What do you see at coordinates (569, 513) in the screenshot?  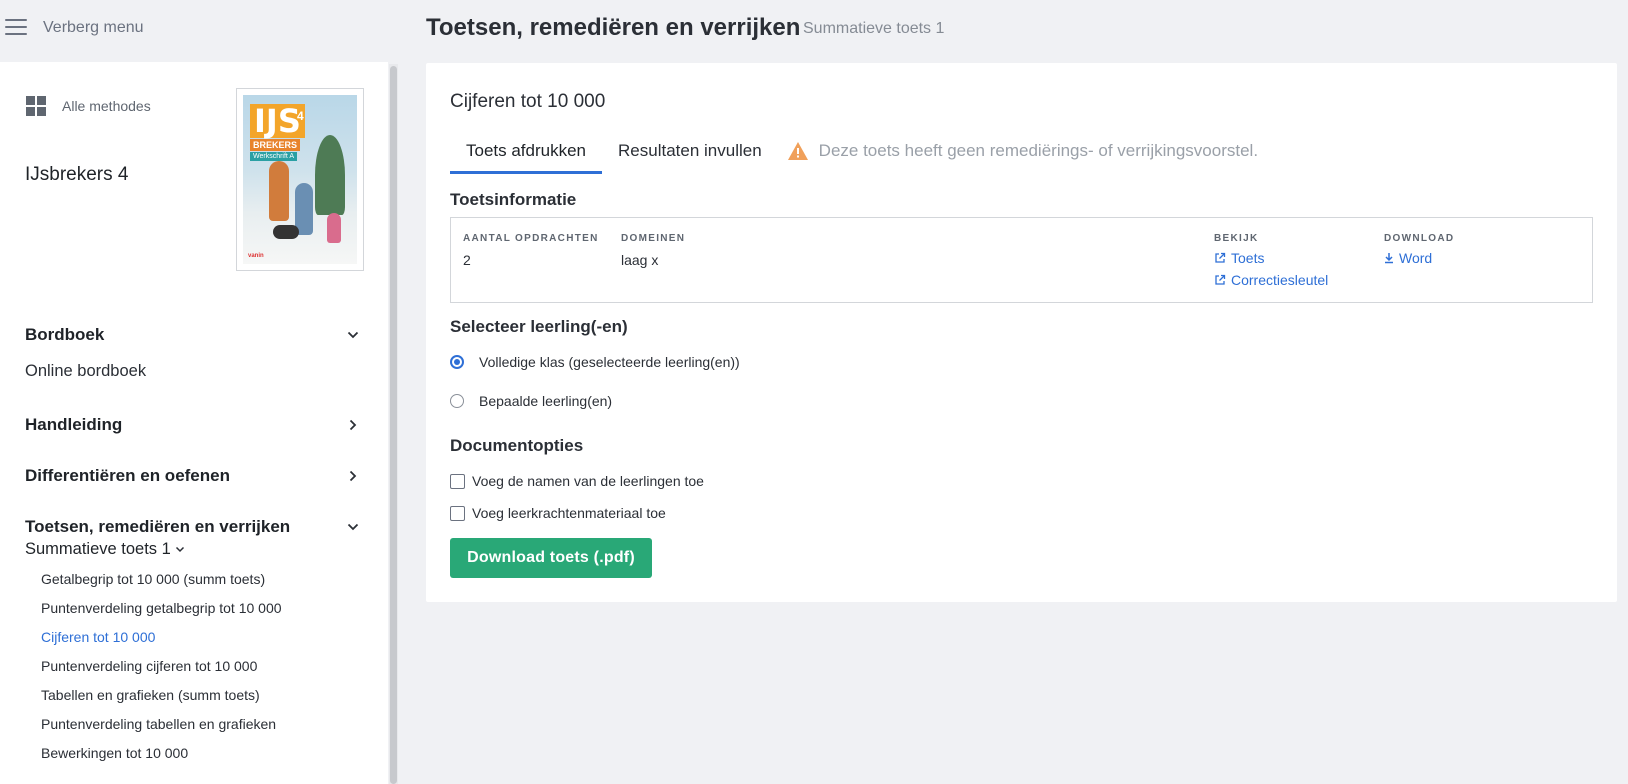 I see `checkbox-label: Voeg leerkrachtenmateriaal toe` at bounding box center [569, 513].